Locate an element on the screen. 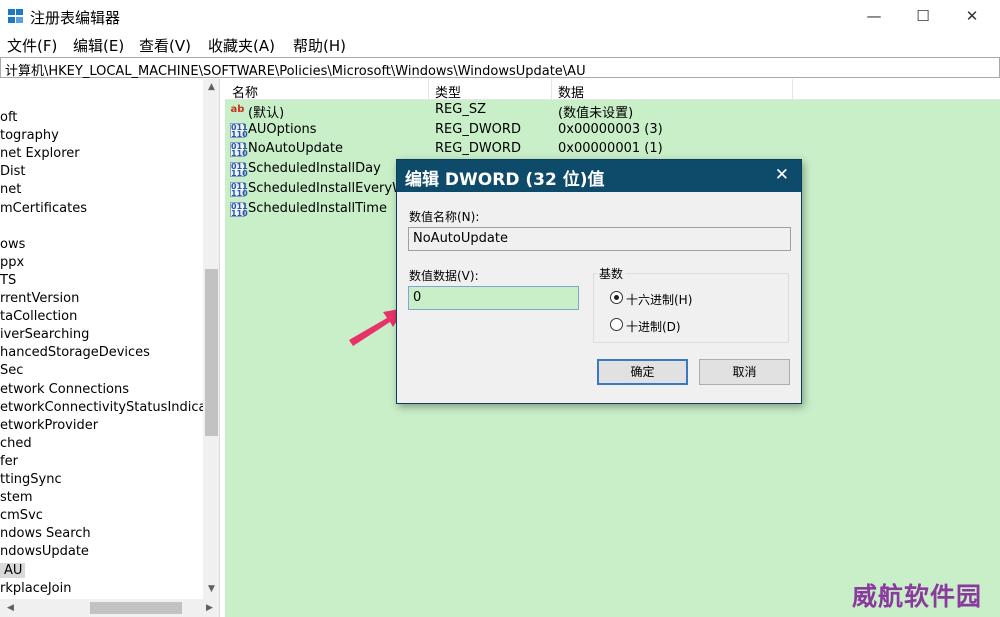 This screenshot has height=617, width=1000. menu-edit: 编辑(E) is located at coordinates (98, 45).